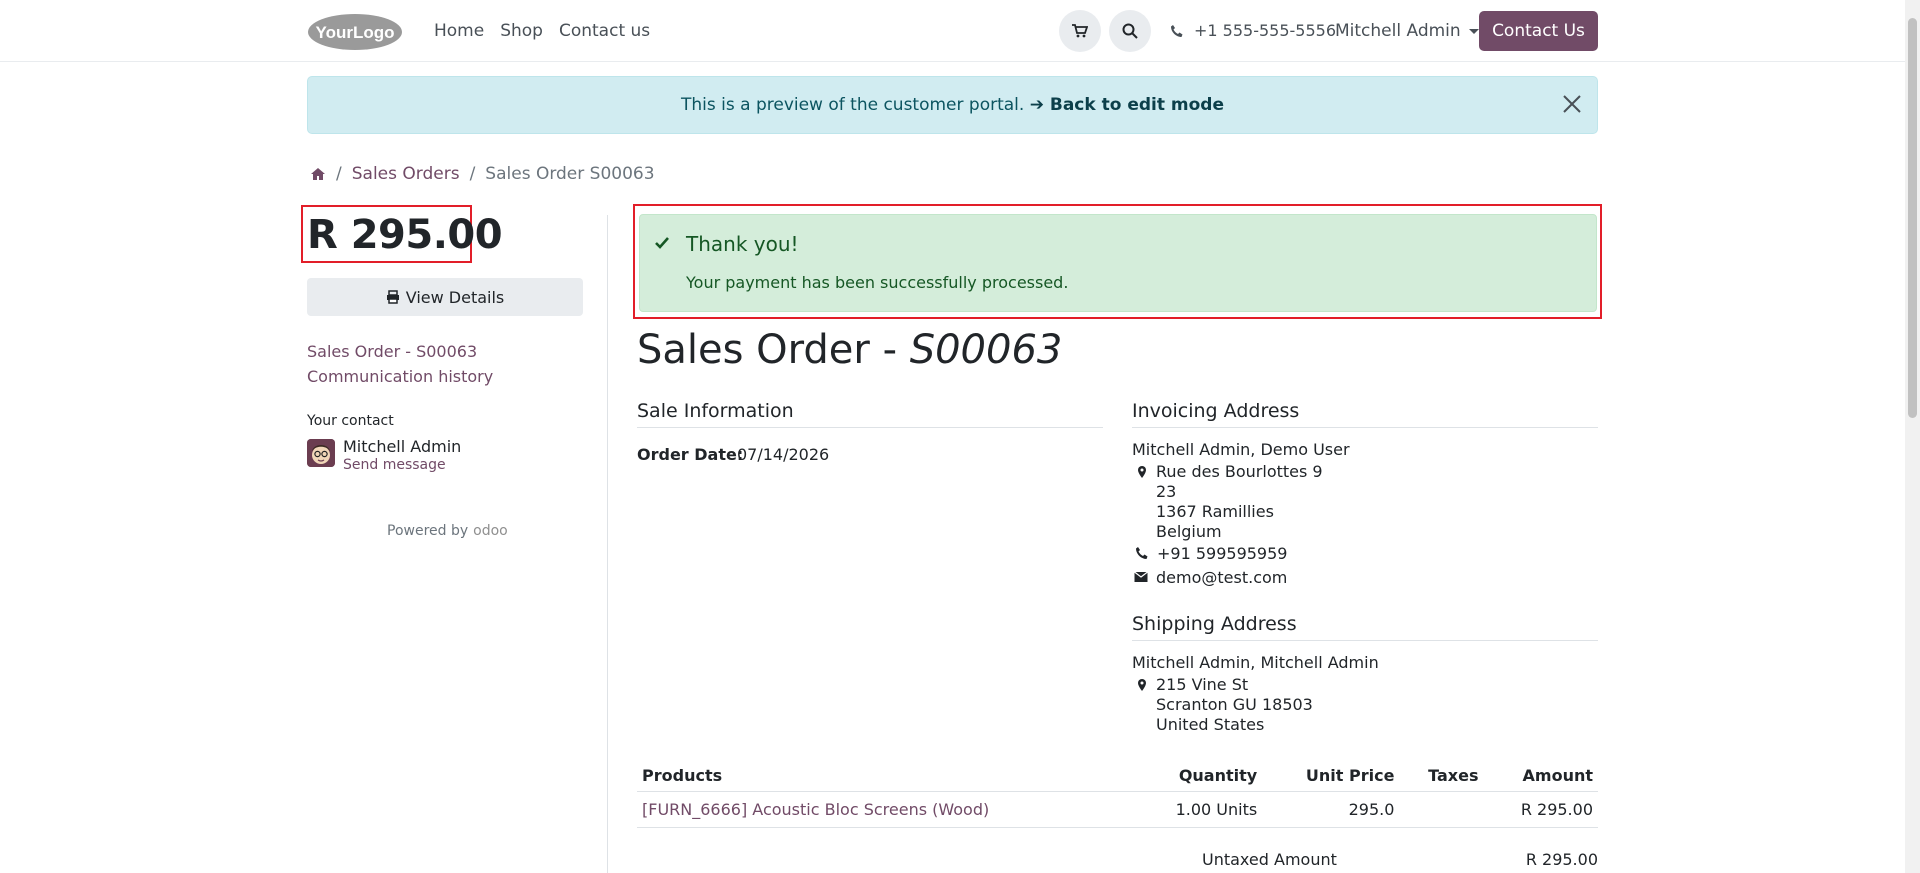 Image resolution: width=1920 pixels, height=873 pixels. Describe the element at coordinates (662, 243) in the screenshot. I see `check-icon` at that location.